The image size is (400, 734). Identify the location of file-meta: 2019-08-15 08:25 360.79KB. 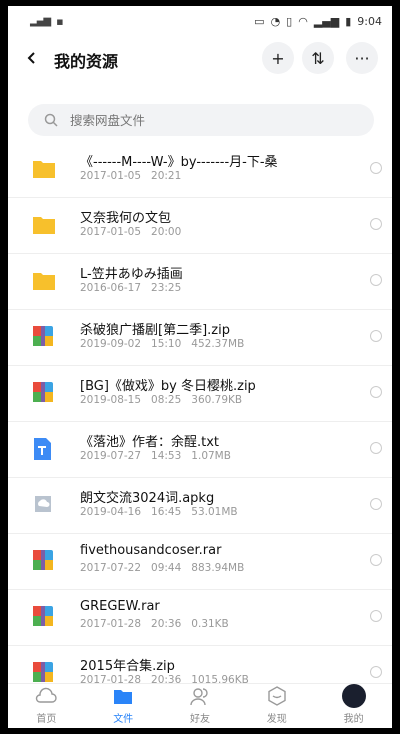
(166, 400).